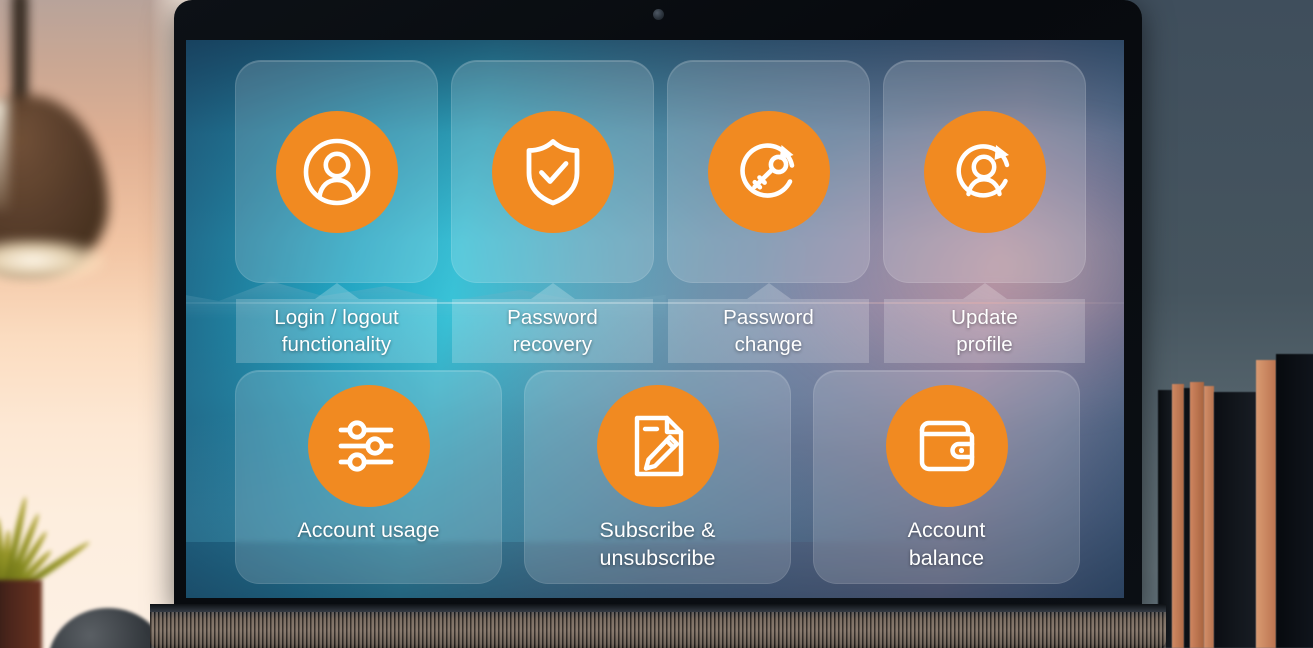  I want to click on wallet-icon, so click(946, 446).